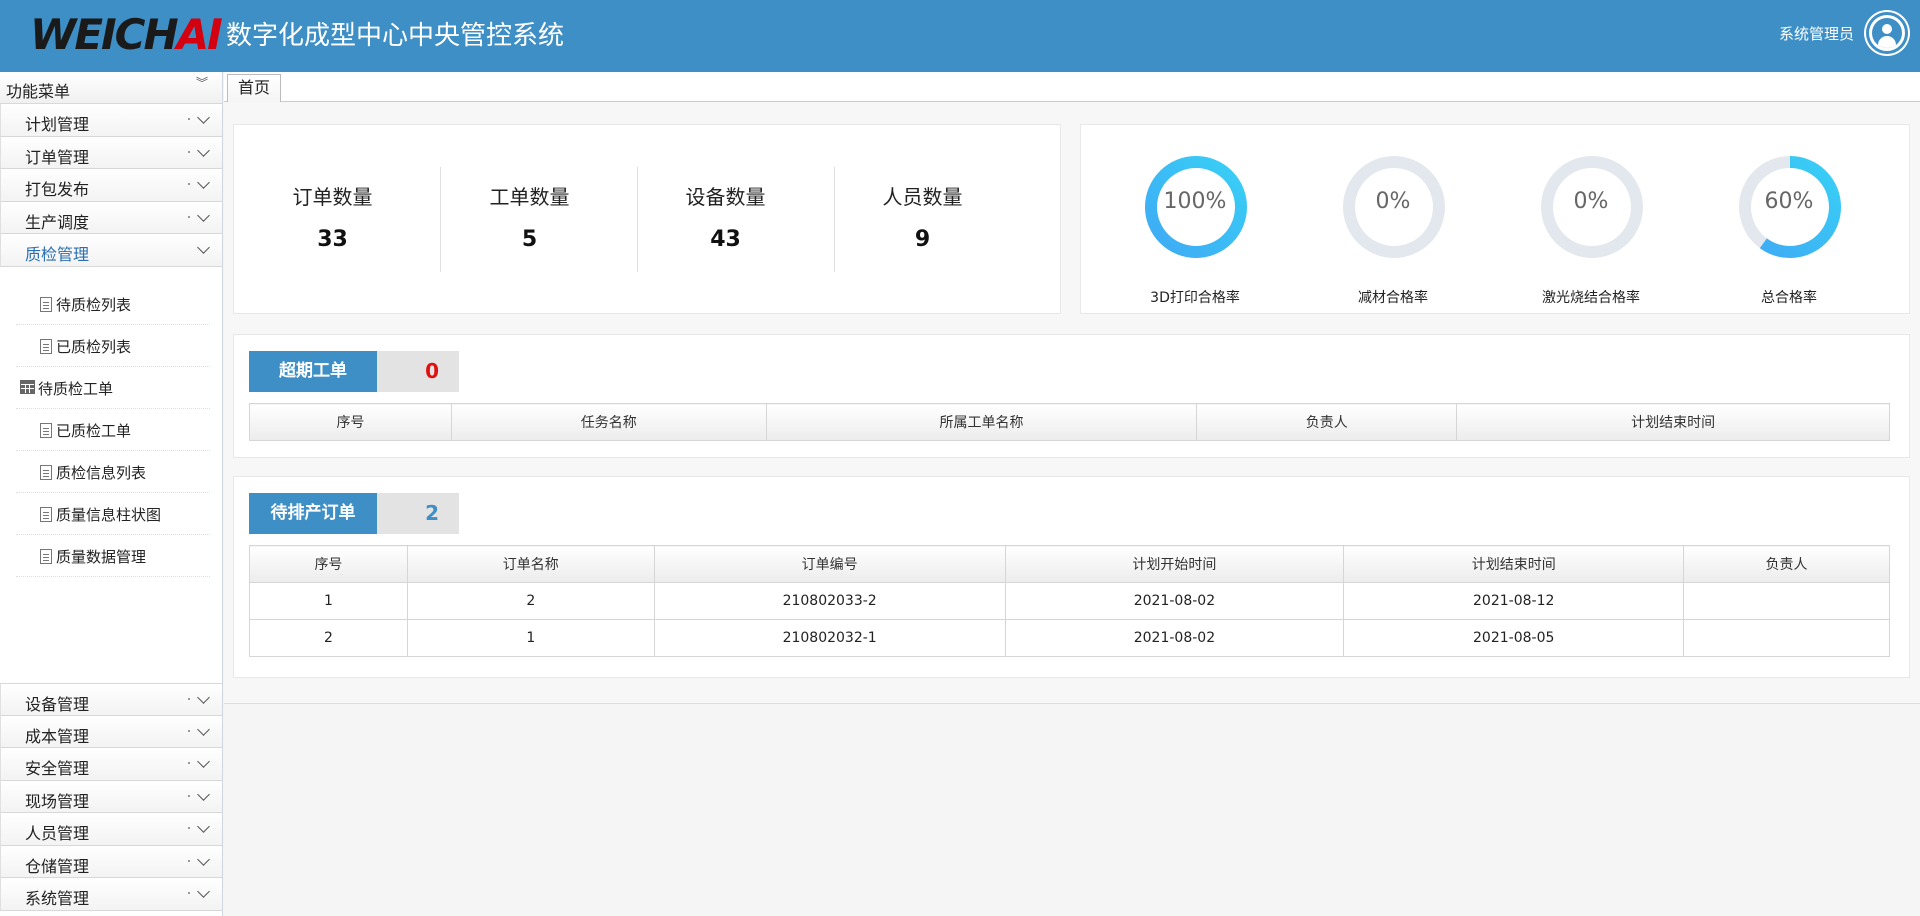  What do you see at coordinates (111, 764) in the screenshot?
I see `sidebar-item-safety: 安全管理` at bounding box center [111, 764].